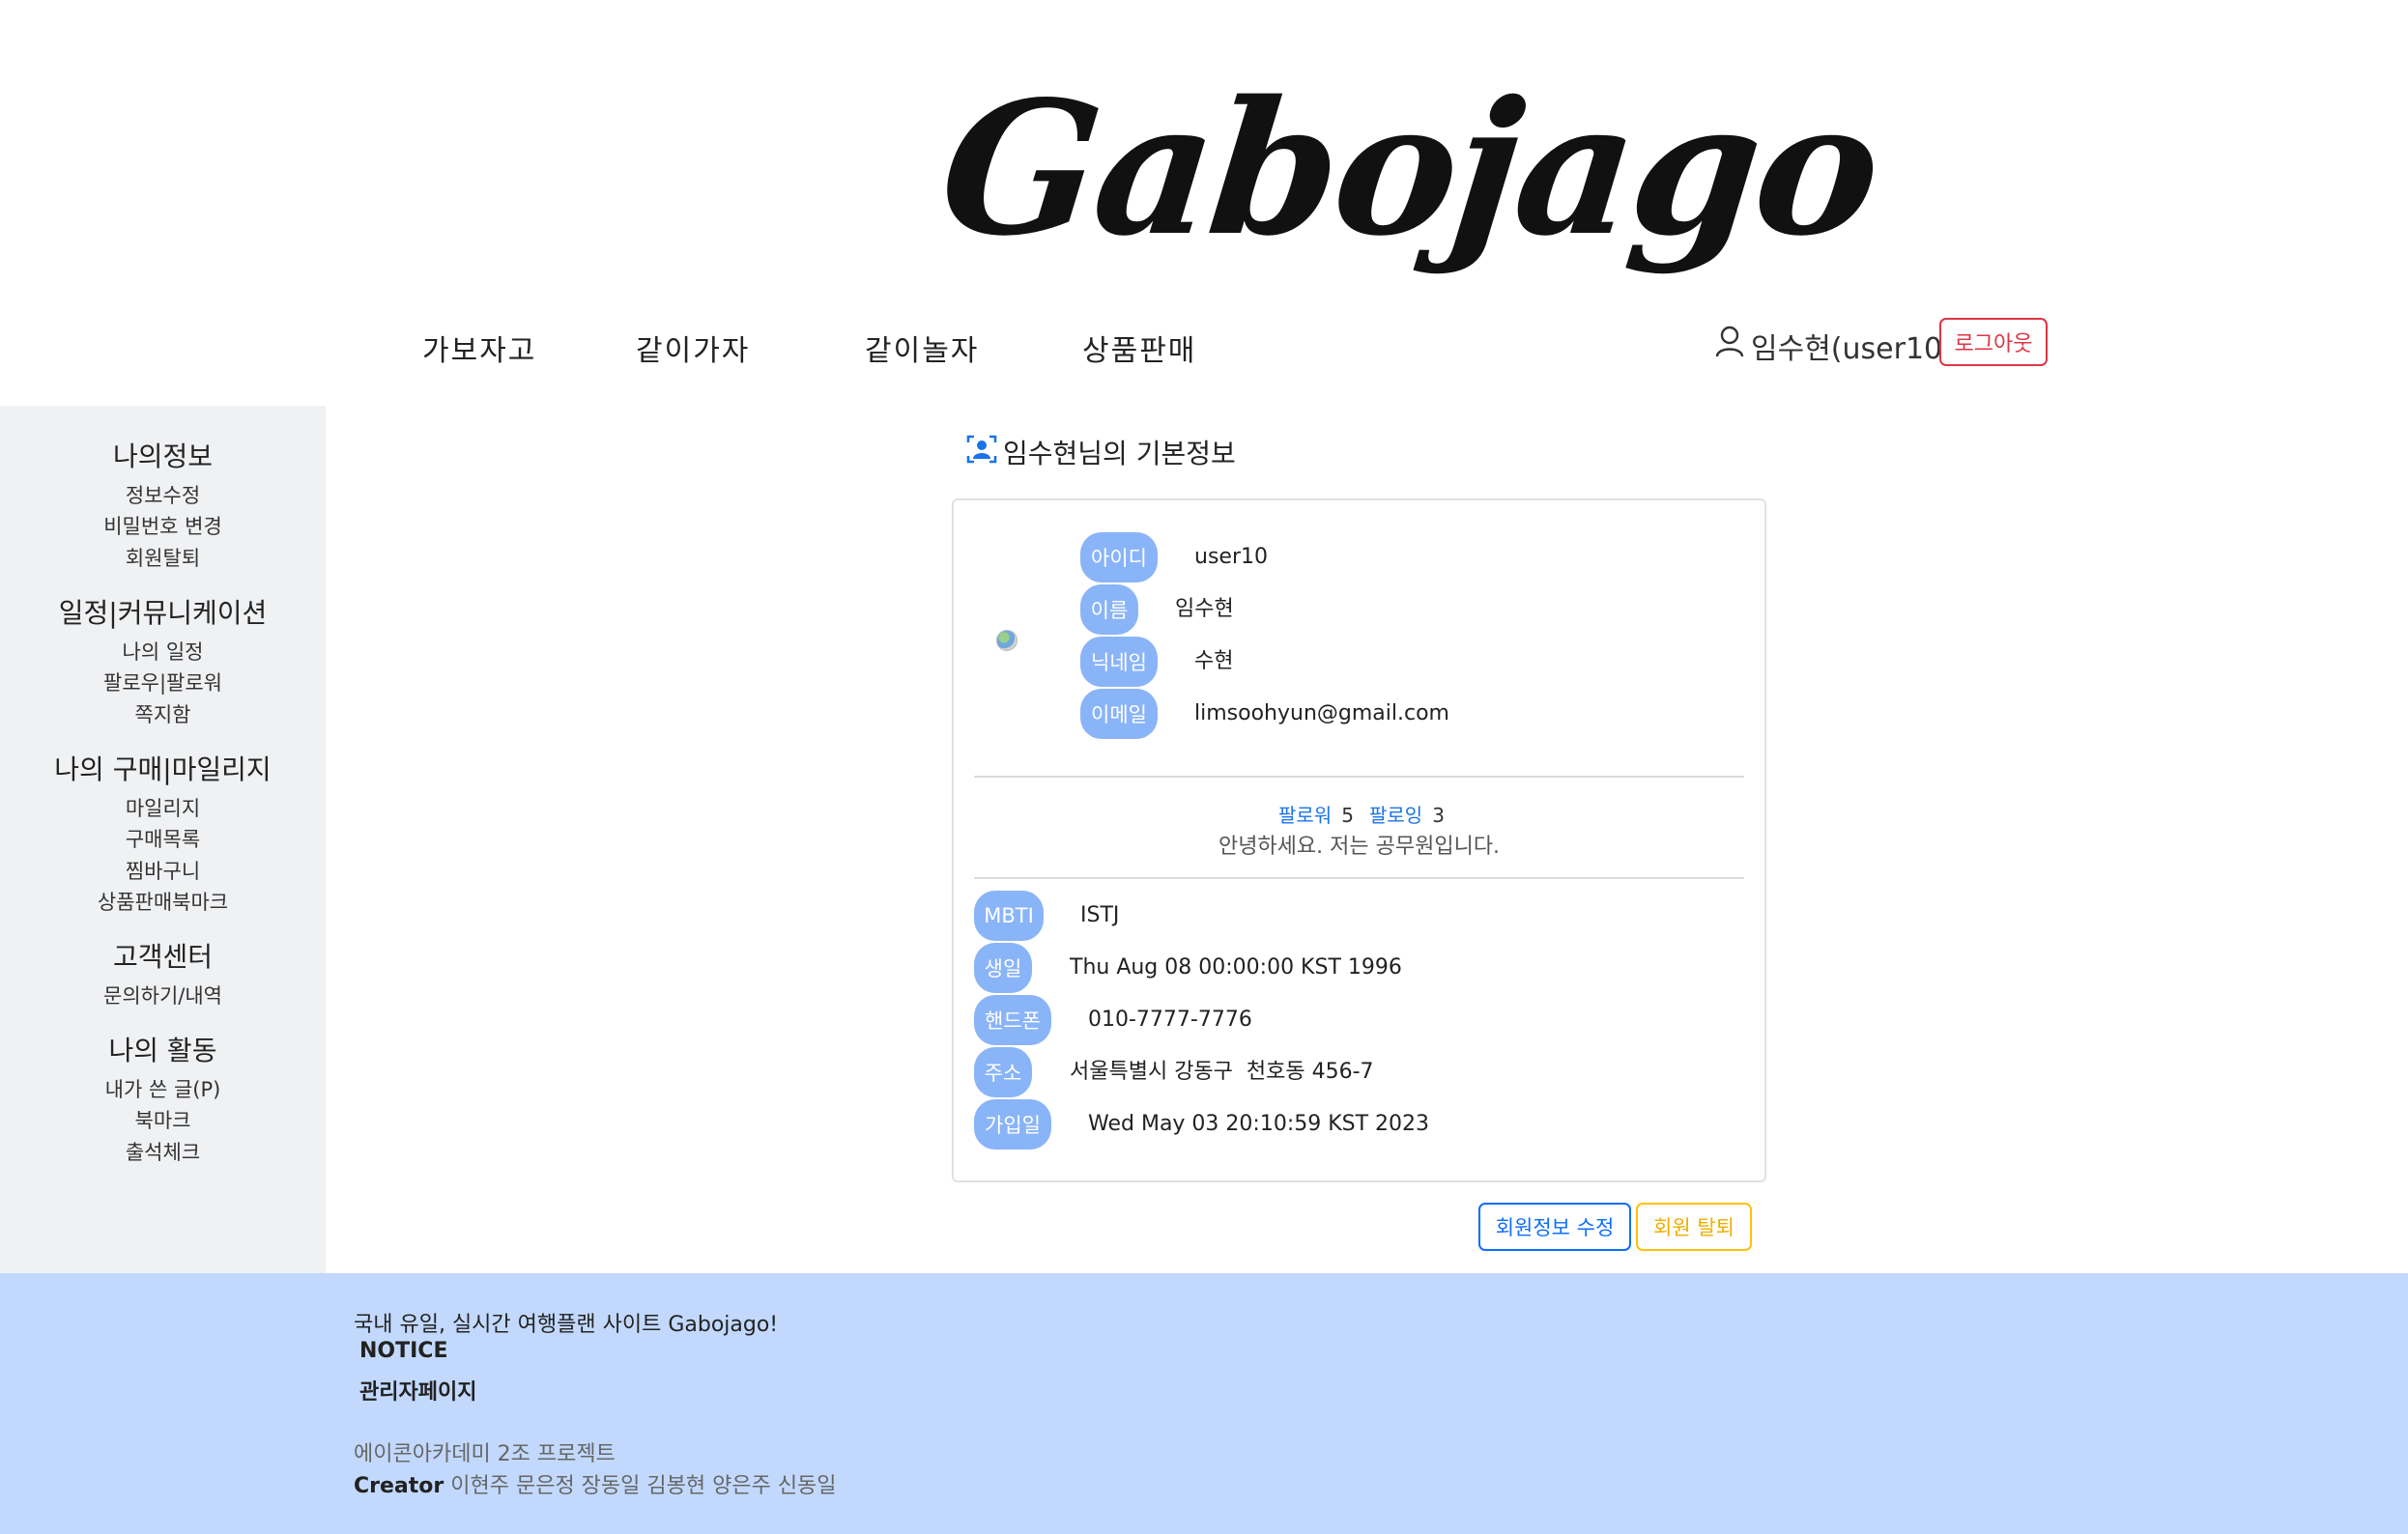 The image size is (2408, 1534). Describe the element at coordinates (1119, 714) in the screenshot. I see `label-email: 이메일` at that location.